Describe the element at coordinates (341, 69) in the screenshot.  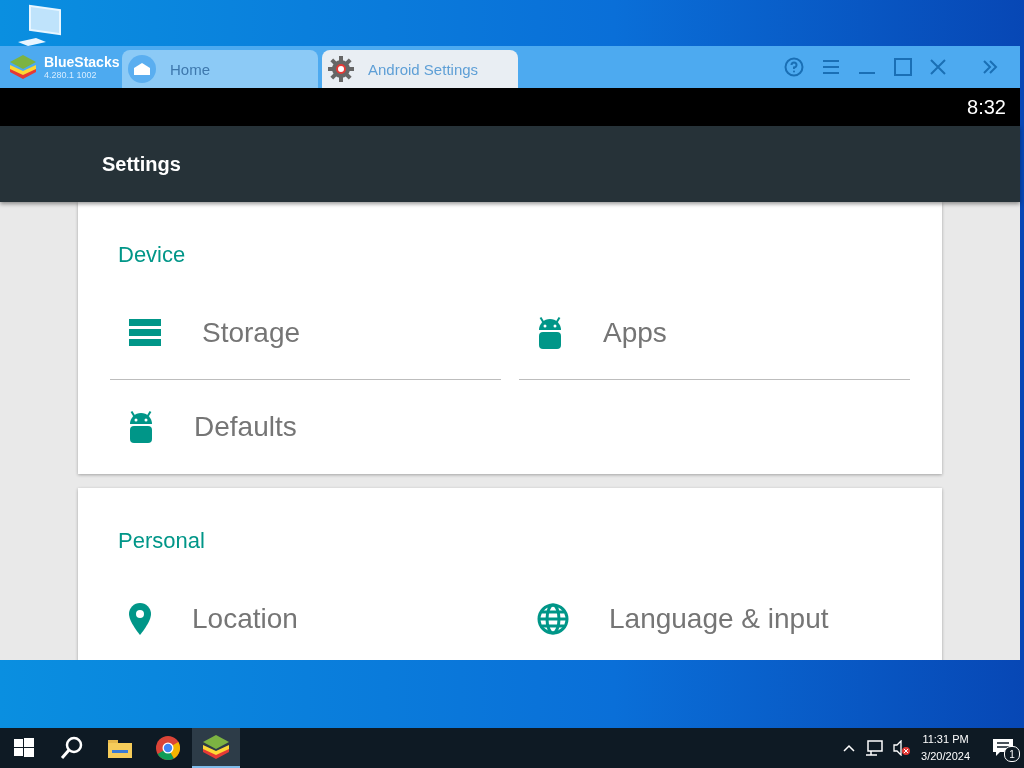
I see `gear-icon` at that location.